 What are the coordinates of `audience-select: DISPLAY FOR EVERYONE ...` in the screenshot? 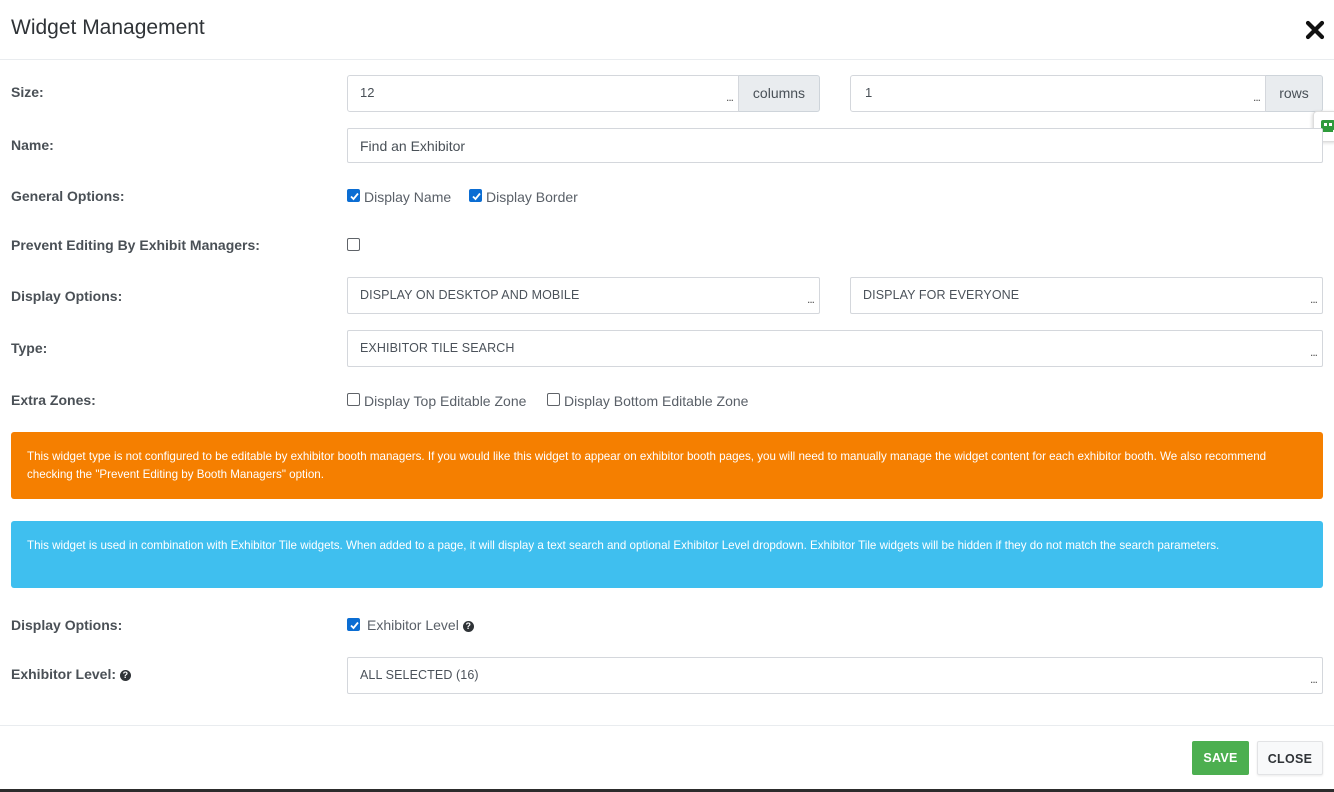 It's located at (1086, 295).